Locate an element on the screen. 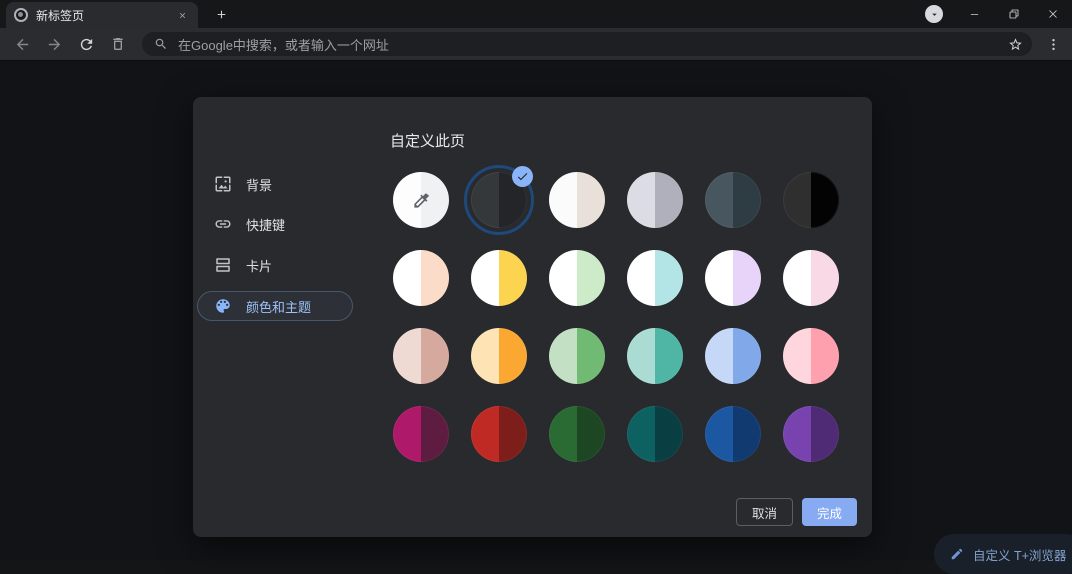 The width and height of the screenshot is (1072, 574). sidebar-item-shortcuts: 快捷键 is located at coordinates (275, 224).